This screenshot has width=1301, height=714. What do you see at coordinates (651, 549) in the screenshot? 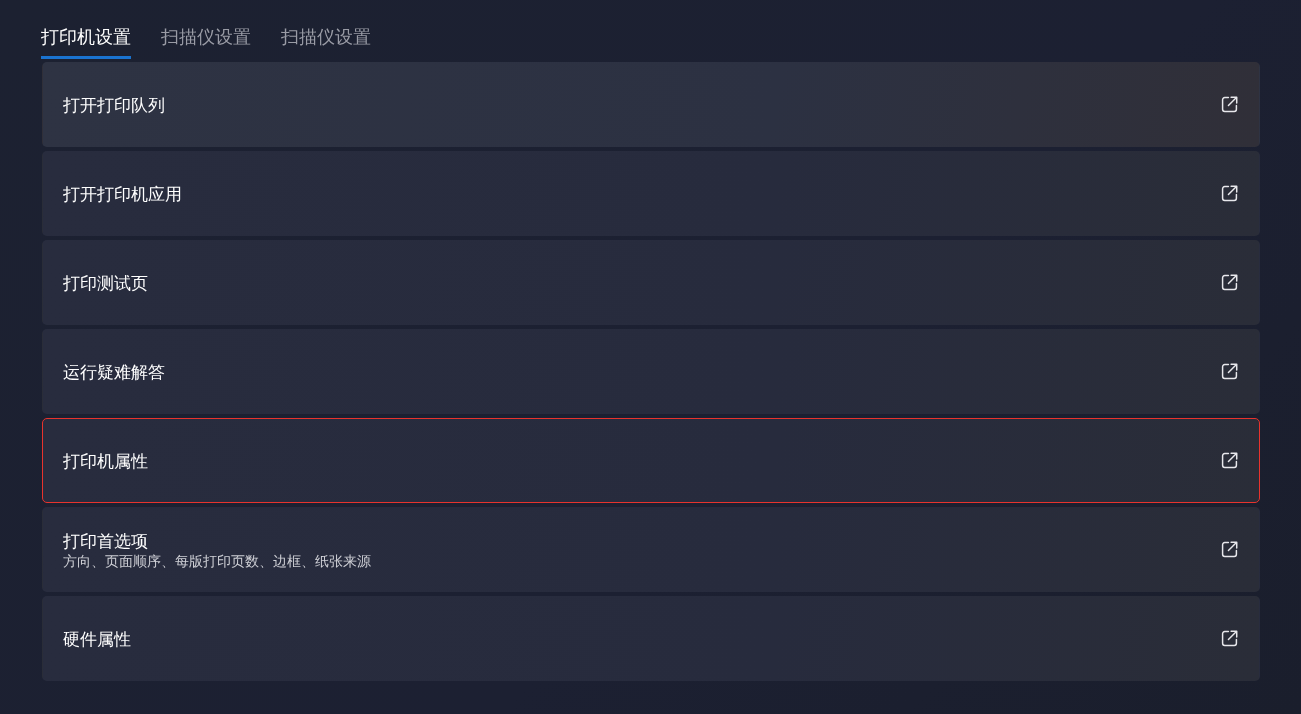
I see `settings-row: 打印首选项 方向、页面顺序、每版打印页数、边框、纸张来源` at bounding box center [651, 549].